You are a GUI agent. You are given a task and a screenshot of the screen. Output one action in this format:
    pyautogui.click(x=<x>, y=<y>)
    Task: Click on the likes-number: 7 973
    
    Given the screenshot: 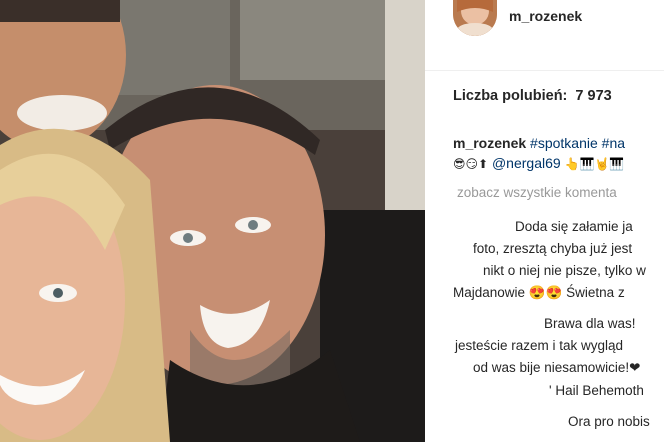 What is the action you would take?
    pyautogui.click(x=593, y=96)
    